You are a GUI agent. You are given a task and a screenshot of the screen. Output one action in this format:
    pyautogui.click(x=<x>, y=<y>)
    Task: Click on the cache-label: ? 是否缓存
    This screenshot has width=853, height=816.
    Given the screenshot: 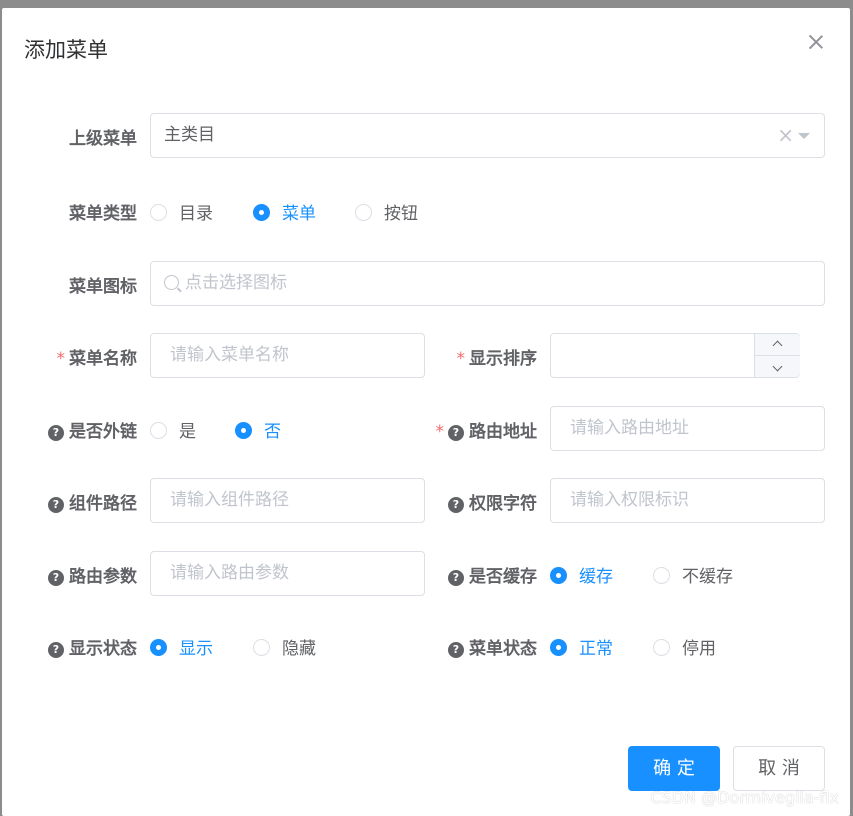 What is the action you would take?
    pyautogui.click(x=492, y=574)
    